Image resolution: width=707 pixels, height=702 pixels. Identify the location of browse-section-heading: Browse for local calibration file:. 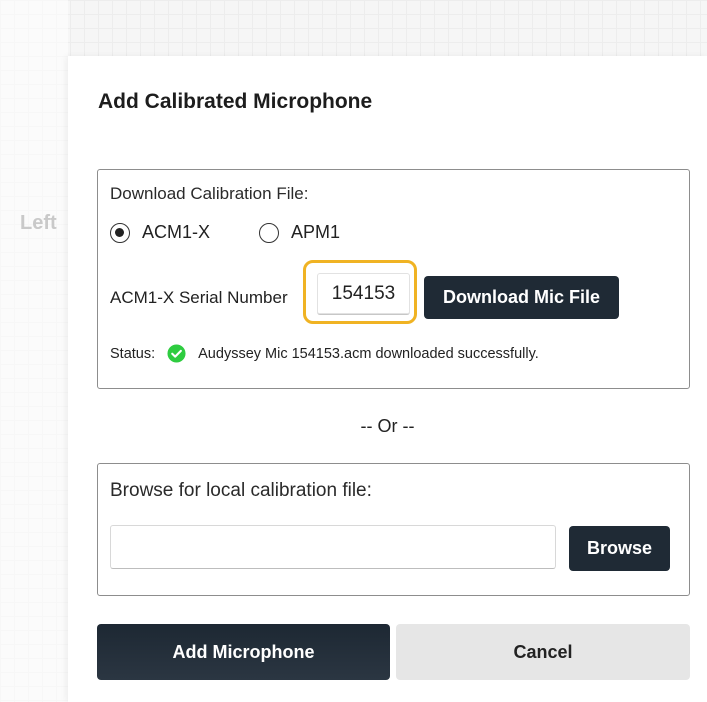
(241, 490).